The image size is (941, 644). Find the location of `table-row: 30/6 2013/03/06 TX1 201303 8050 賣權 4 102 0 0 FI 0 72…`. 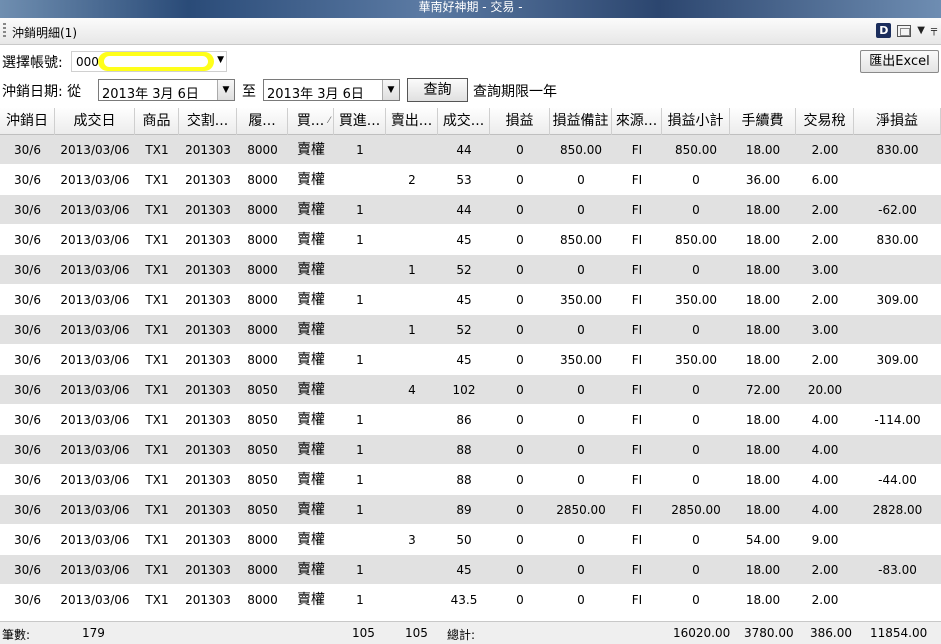

table-row: 30/6 2013/03/06 TX1 201303 8050 賣權 4 102 0 0 FI 0 72… is located at coordinates (470, 390).